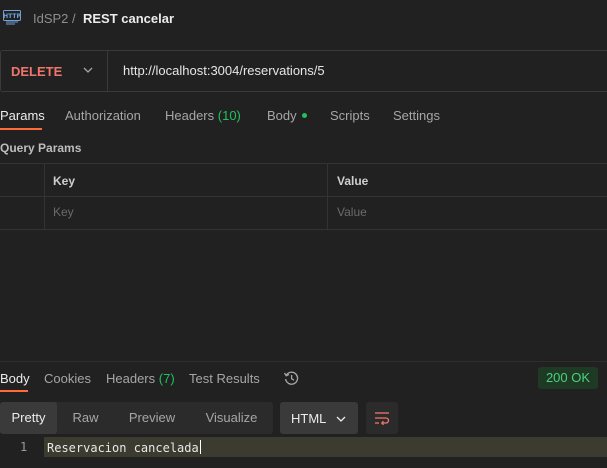 The height and width of the screenshot is (468, 607). What do you see at coordinates (64, 181) in the screenshot?
I see `column-header-key: Key` at bounding box center [64, 181].